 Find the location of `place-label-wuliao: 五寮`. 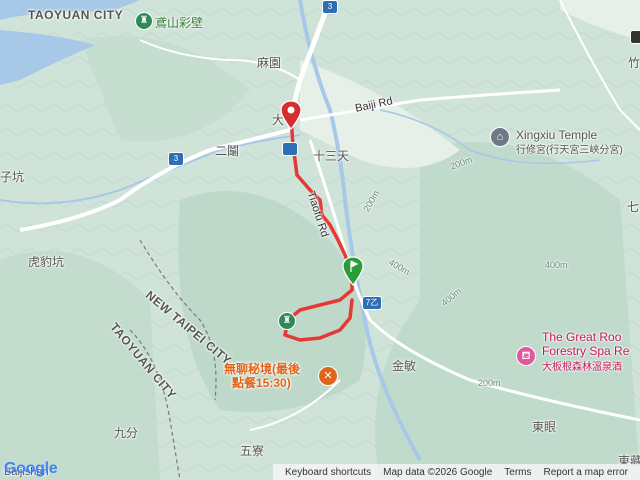

place-label-wuliao: 五寮 is located at coordinates (252, 451).